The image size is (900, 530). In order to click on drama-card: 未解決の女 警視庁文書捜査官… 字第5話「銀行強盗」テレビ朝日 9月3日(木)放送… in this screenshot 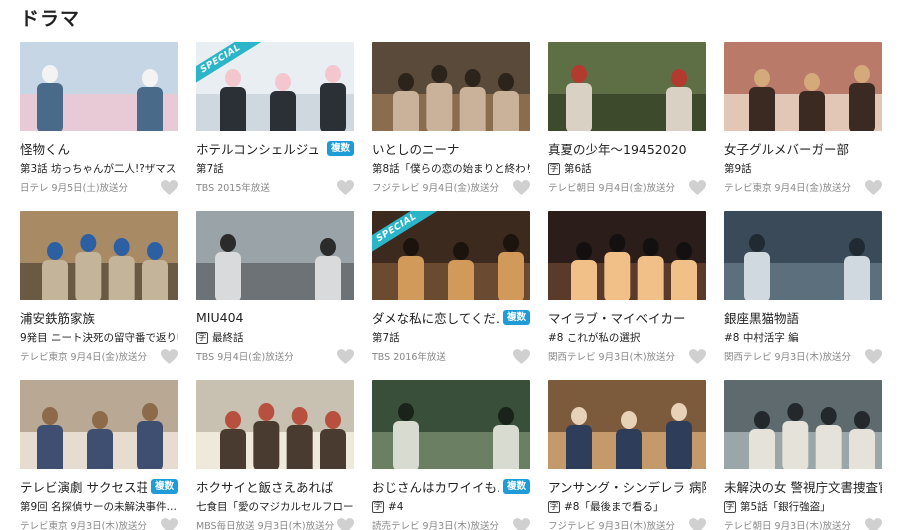, I will do `click(803, 455)`.